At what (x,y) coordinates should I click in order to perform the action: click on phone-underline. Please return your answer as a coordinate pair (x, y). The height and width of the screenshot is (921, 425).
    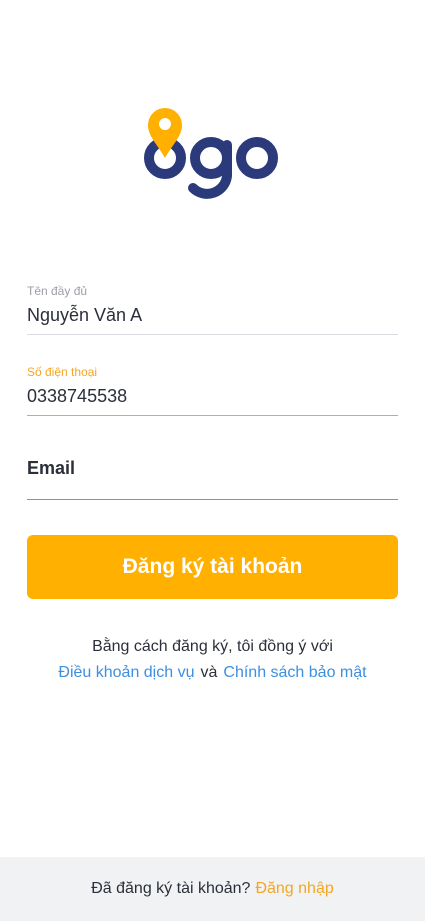
    Looking at the image, I should click on (212, 415).